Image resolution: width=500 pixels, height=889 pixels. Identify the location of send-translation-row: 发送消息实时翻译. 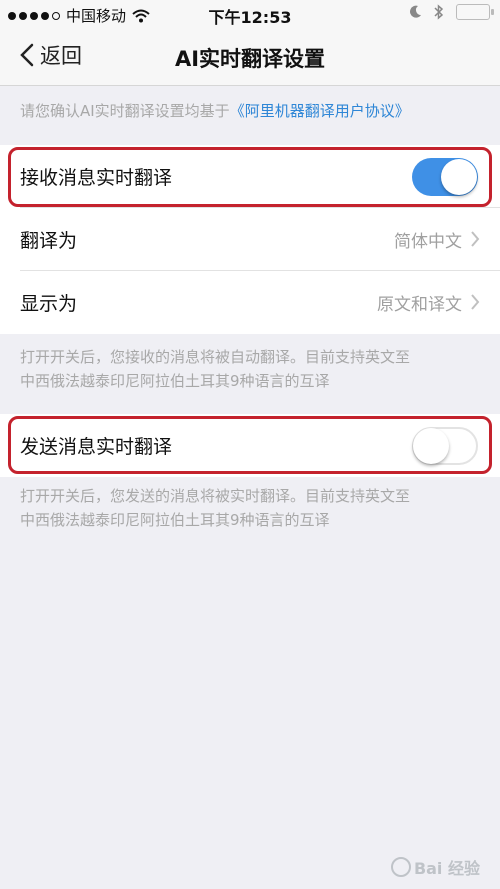
(250, 445).